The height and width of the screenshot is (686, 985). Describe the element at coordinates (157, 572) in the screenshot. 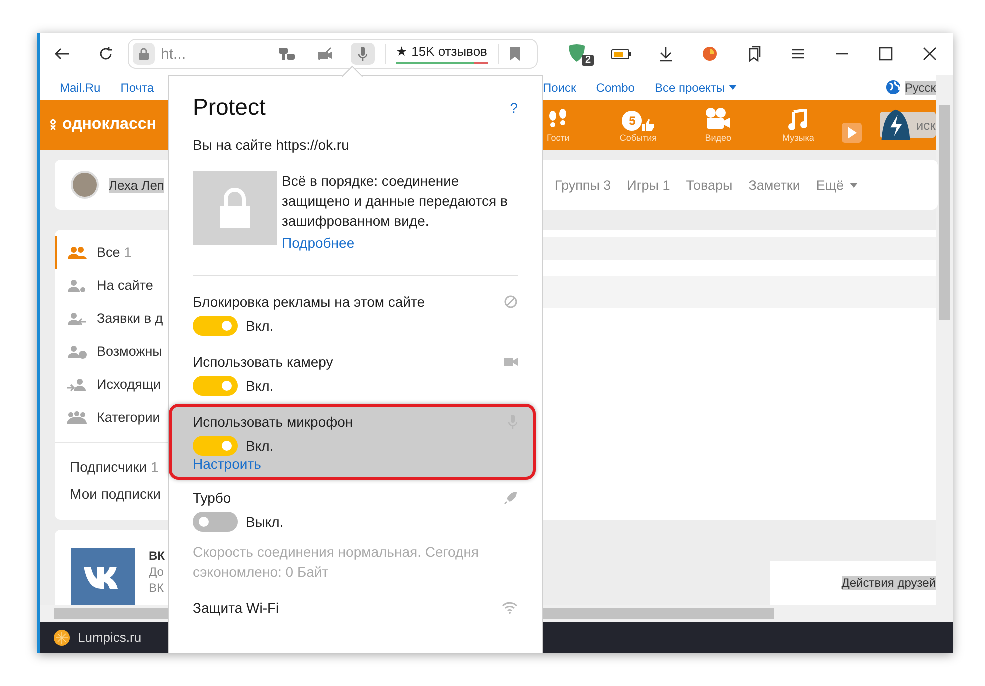

I see `vk-card-text: До` at that location.